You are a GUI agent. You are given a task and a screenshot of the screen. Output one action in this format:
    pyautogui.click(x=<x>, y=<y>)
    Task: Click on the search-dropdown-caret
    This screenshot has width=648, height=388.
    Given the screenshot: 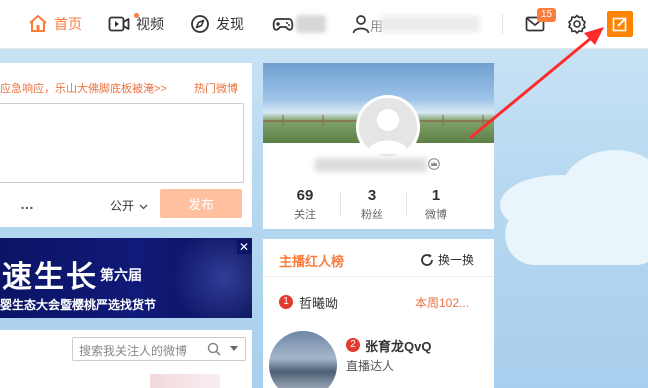 What is the action you would take?
    pyautogui.click(x=234, y=348)
    